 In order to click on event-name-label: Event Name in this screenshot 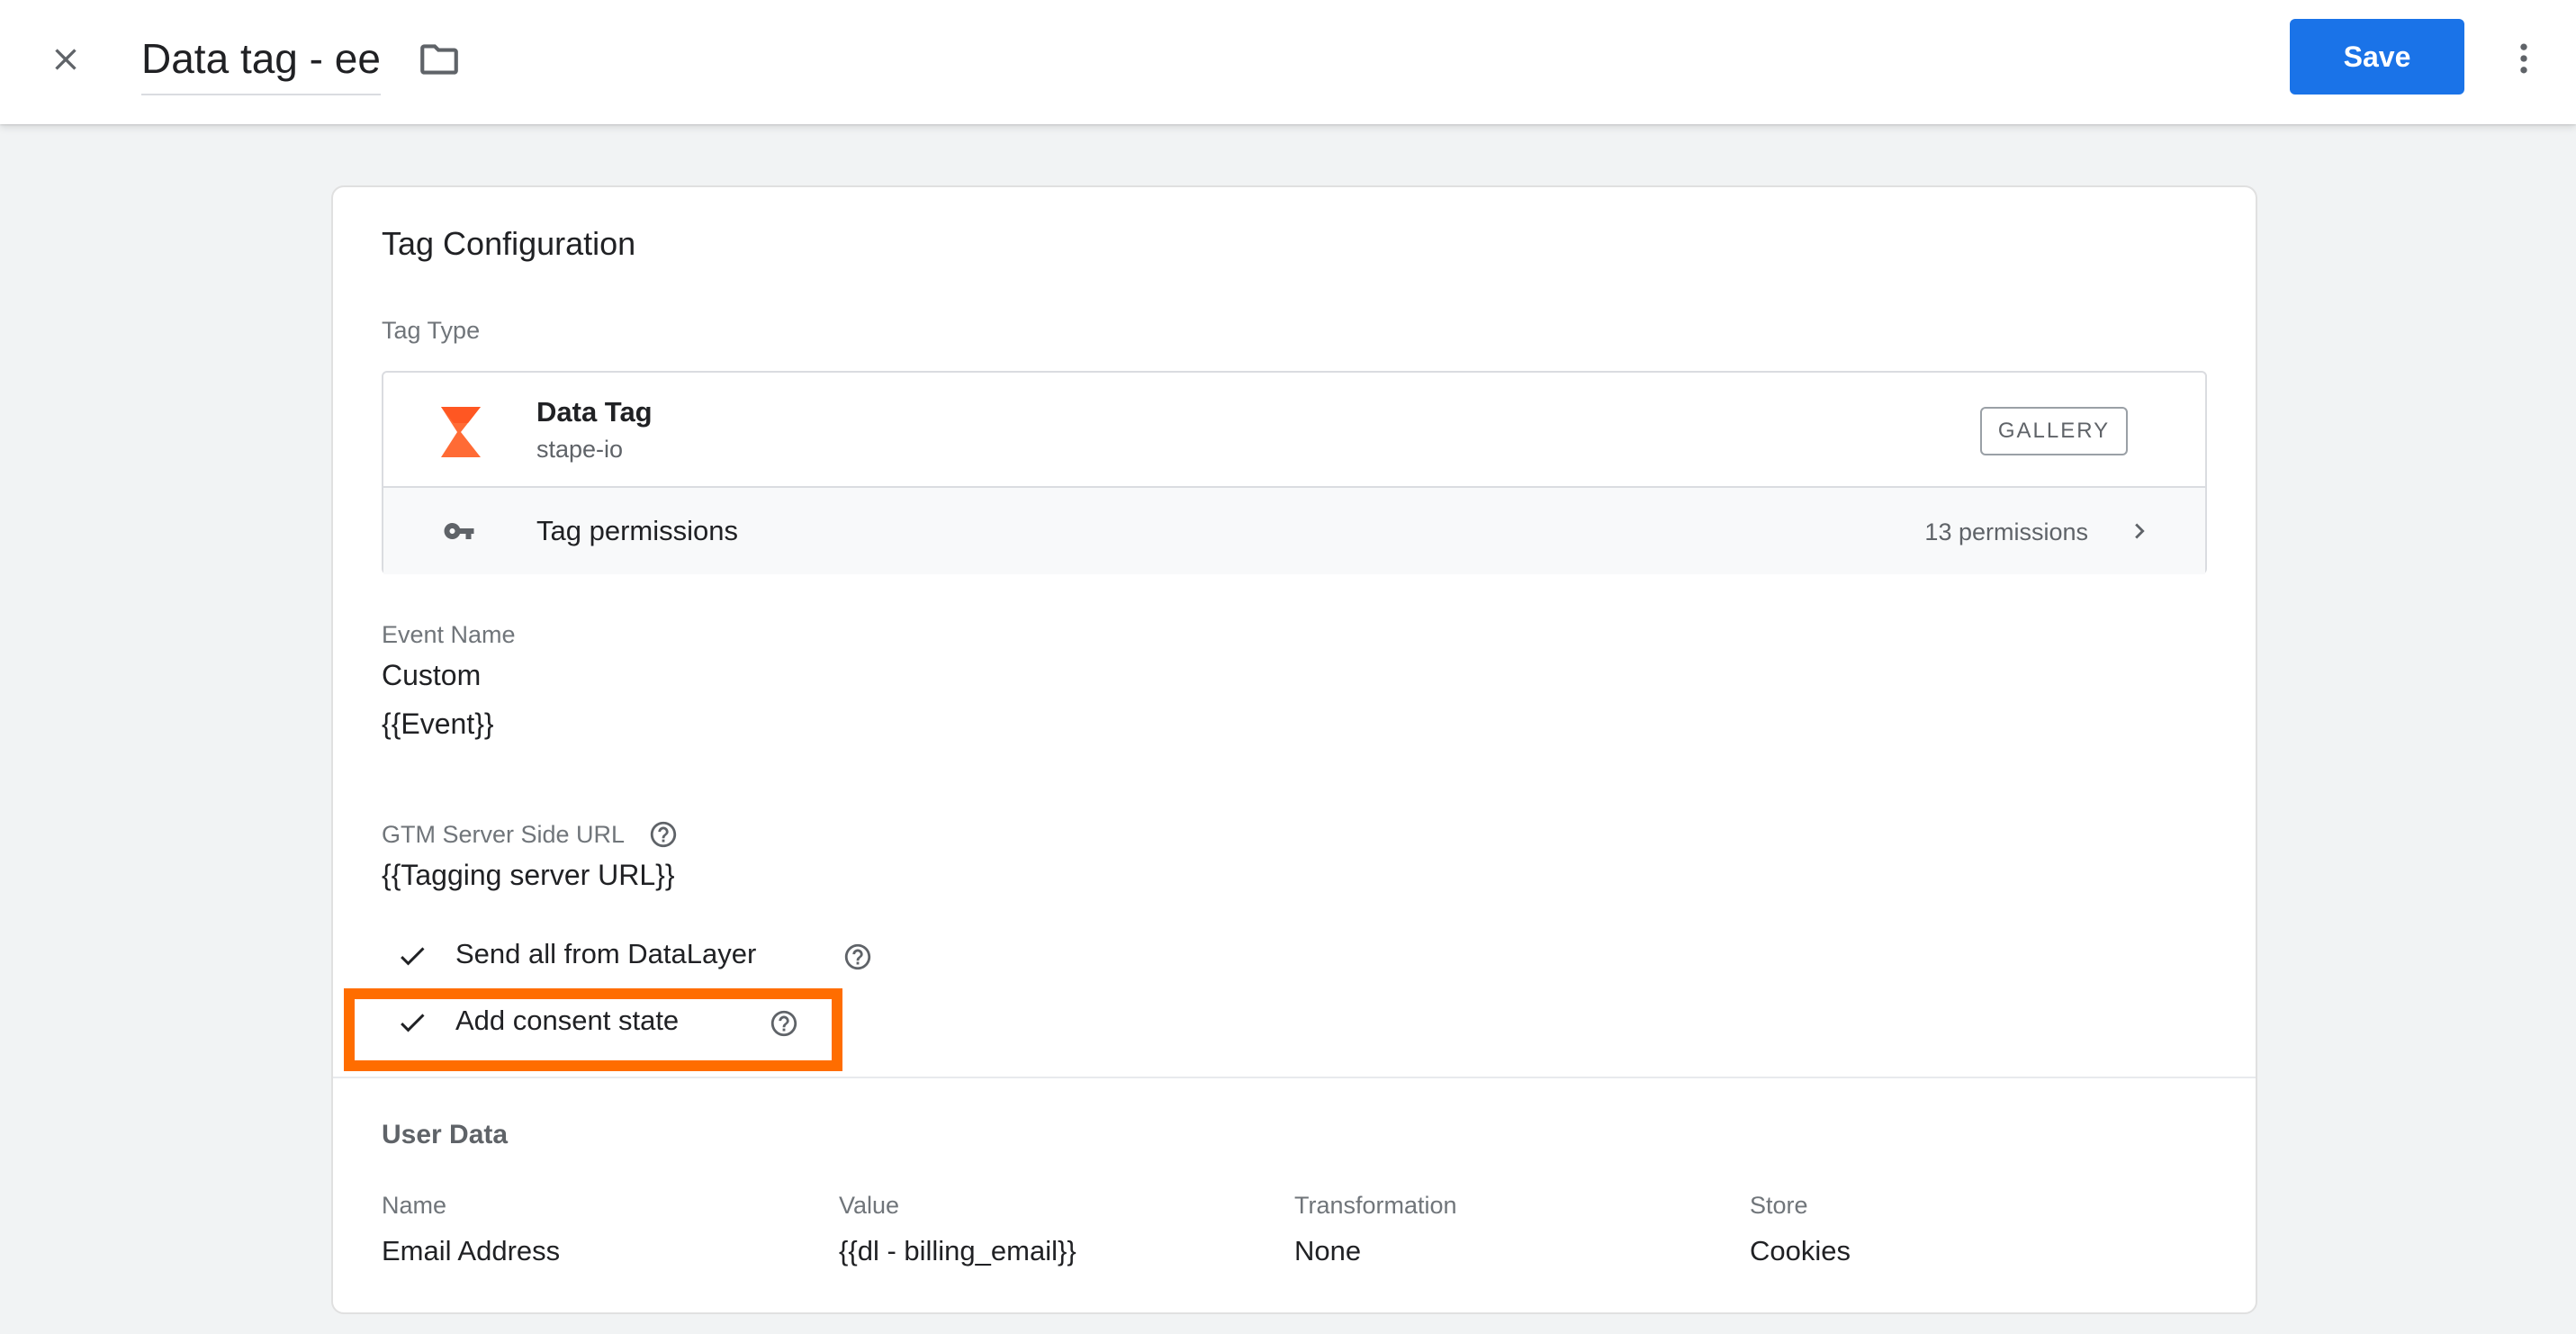, I will do `click(449, 634)`.